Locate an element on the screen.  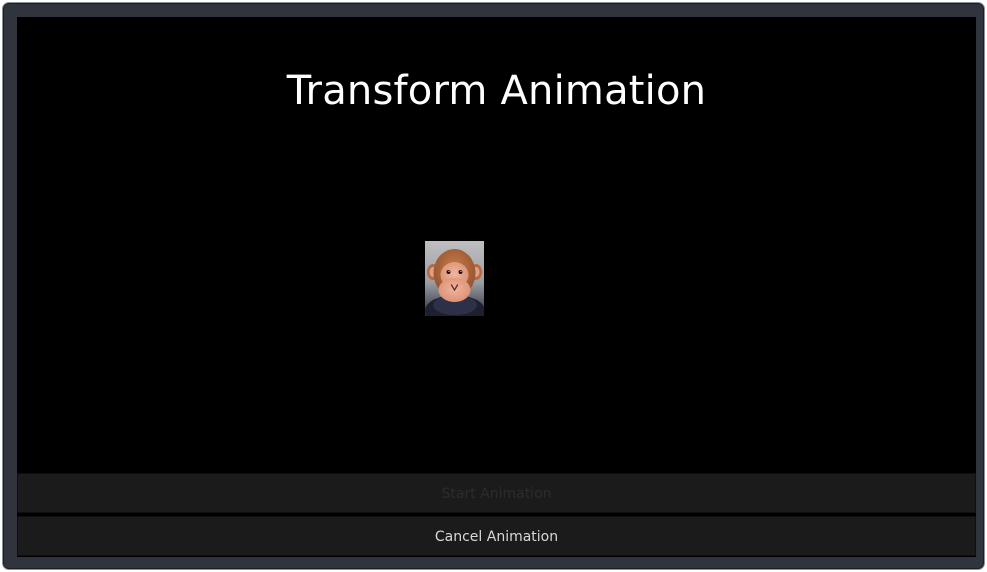
monkey-image is located at coordinates (454, 278).